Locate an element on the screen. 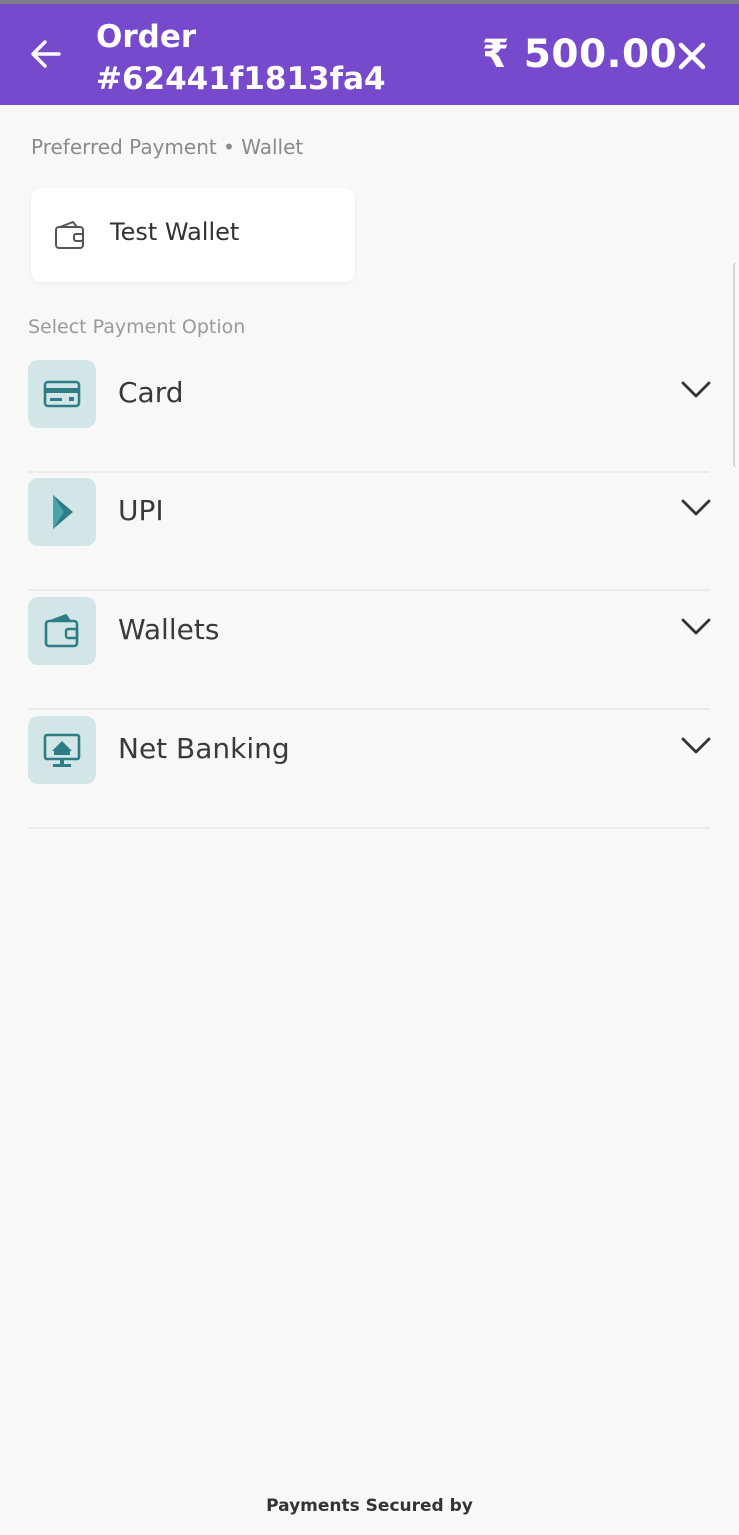 Image resolution: width=739 pixels, height=1535 pixels. back-button is located at coordinates (46, 54).